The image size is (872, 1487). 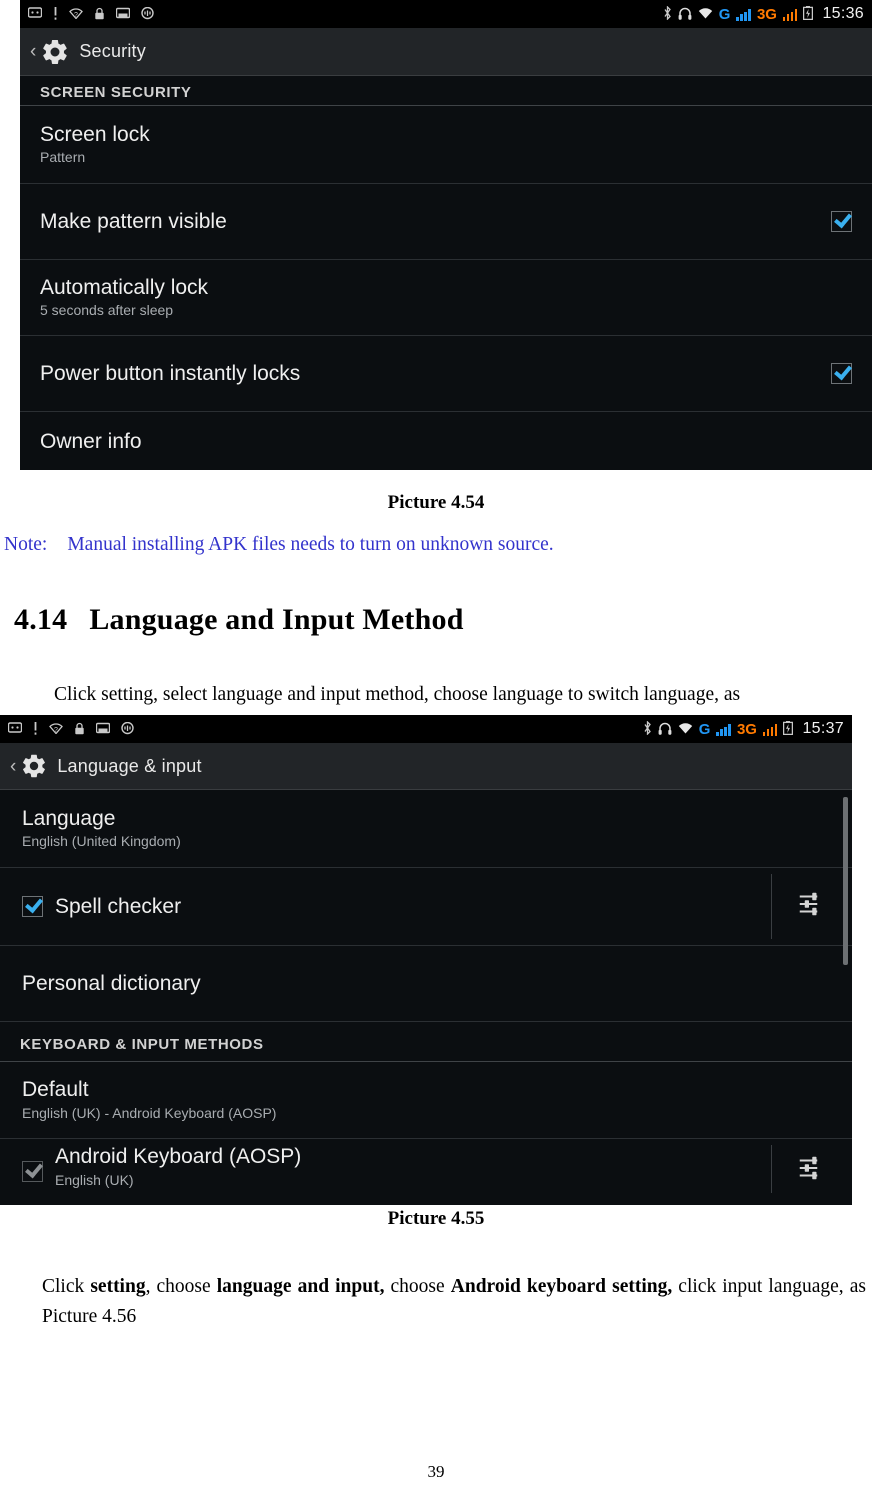 What do you see at coordinates (32, 906) in the screenshot?
I see `checkbox-spell-checker` at bounding box center [32, 906].